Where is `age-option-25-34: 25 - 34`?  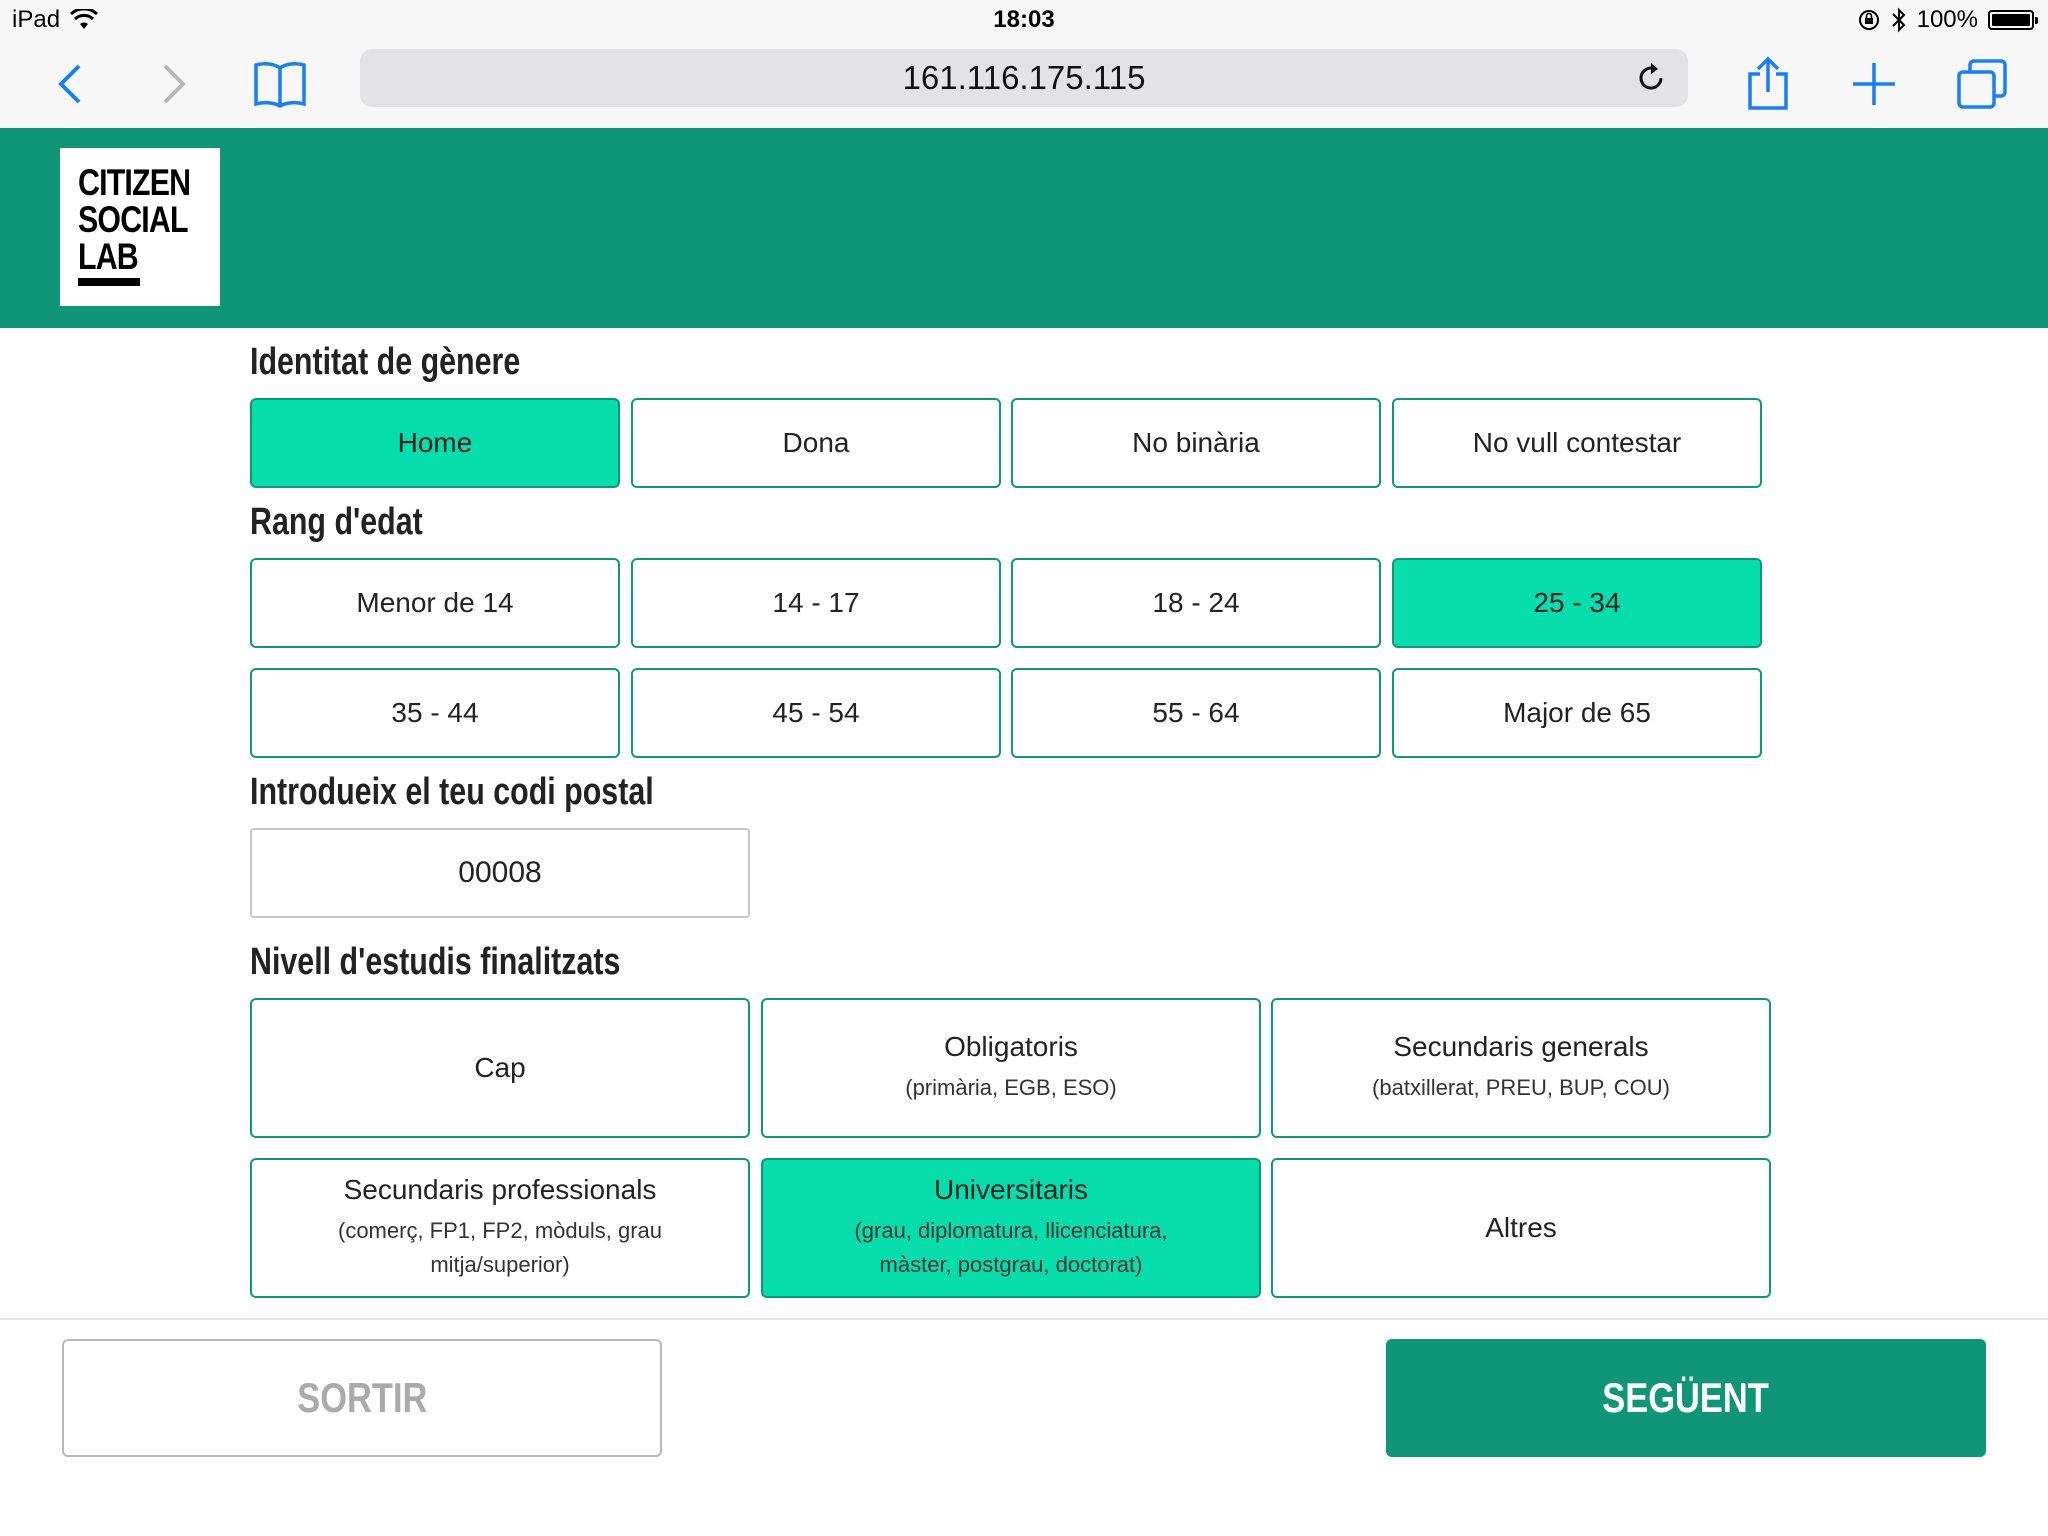
age-option-25-34: 25 - 34 is located at coordinates (1577, 603).